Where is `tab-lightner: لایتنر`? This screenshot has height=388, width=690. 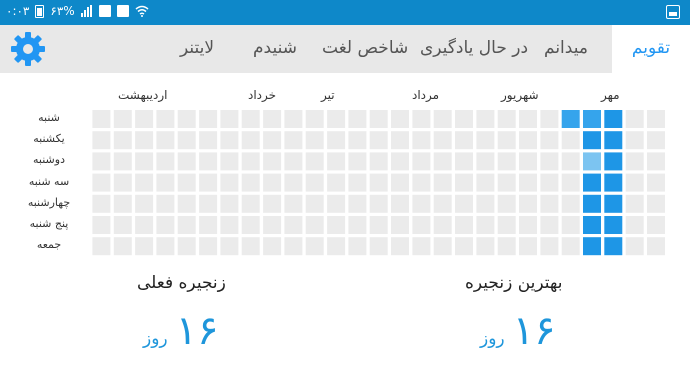 tab-lightner: لایتنر is located at coordinates (197, 49).